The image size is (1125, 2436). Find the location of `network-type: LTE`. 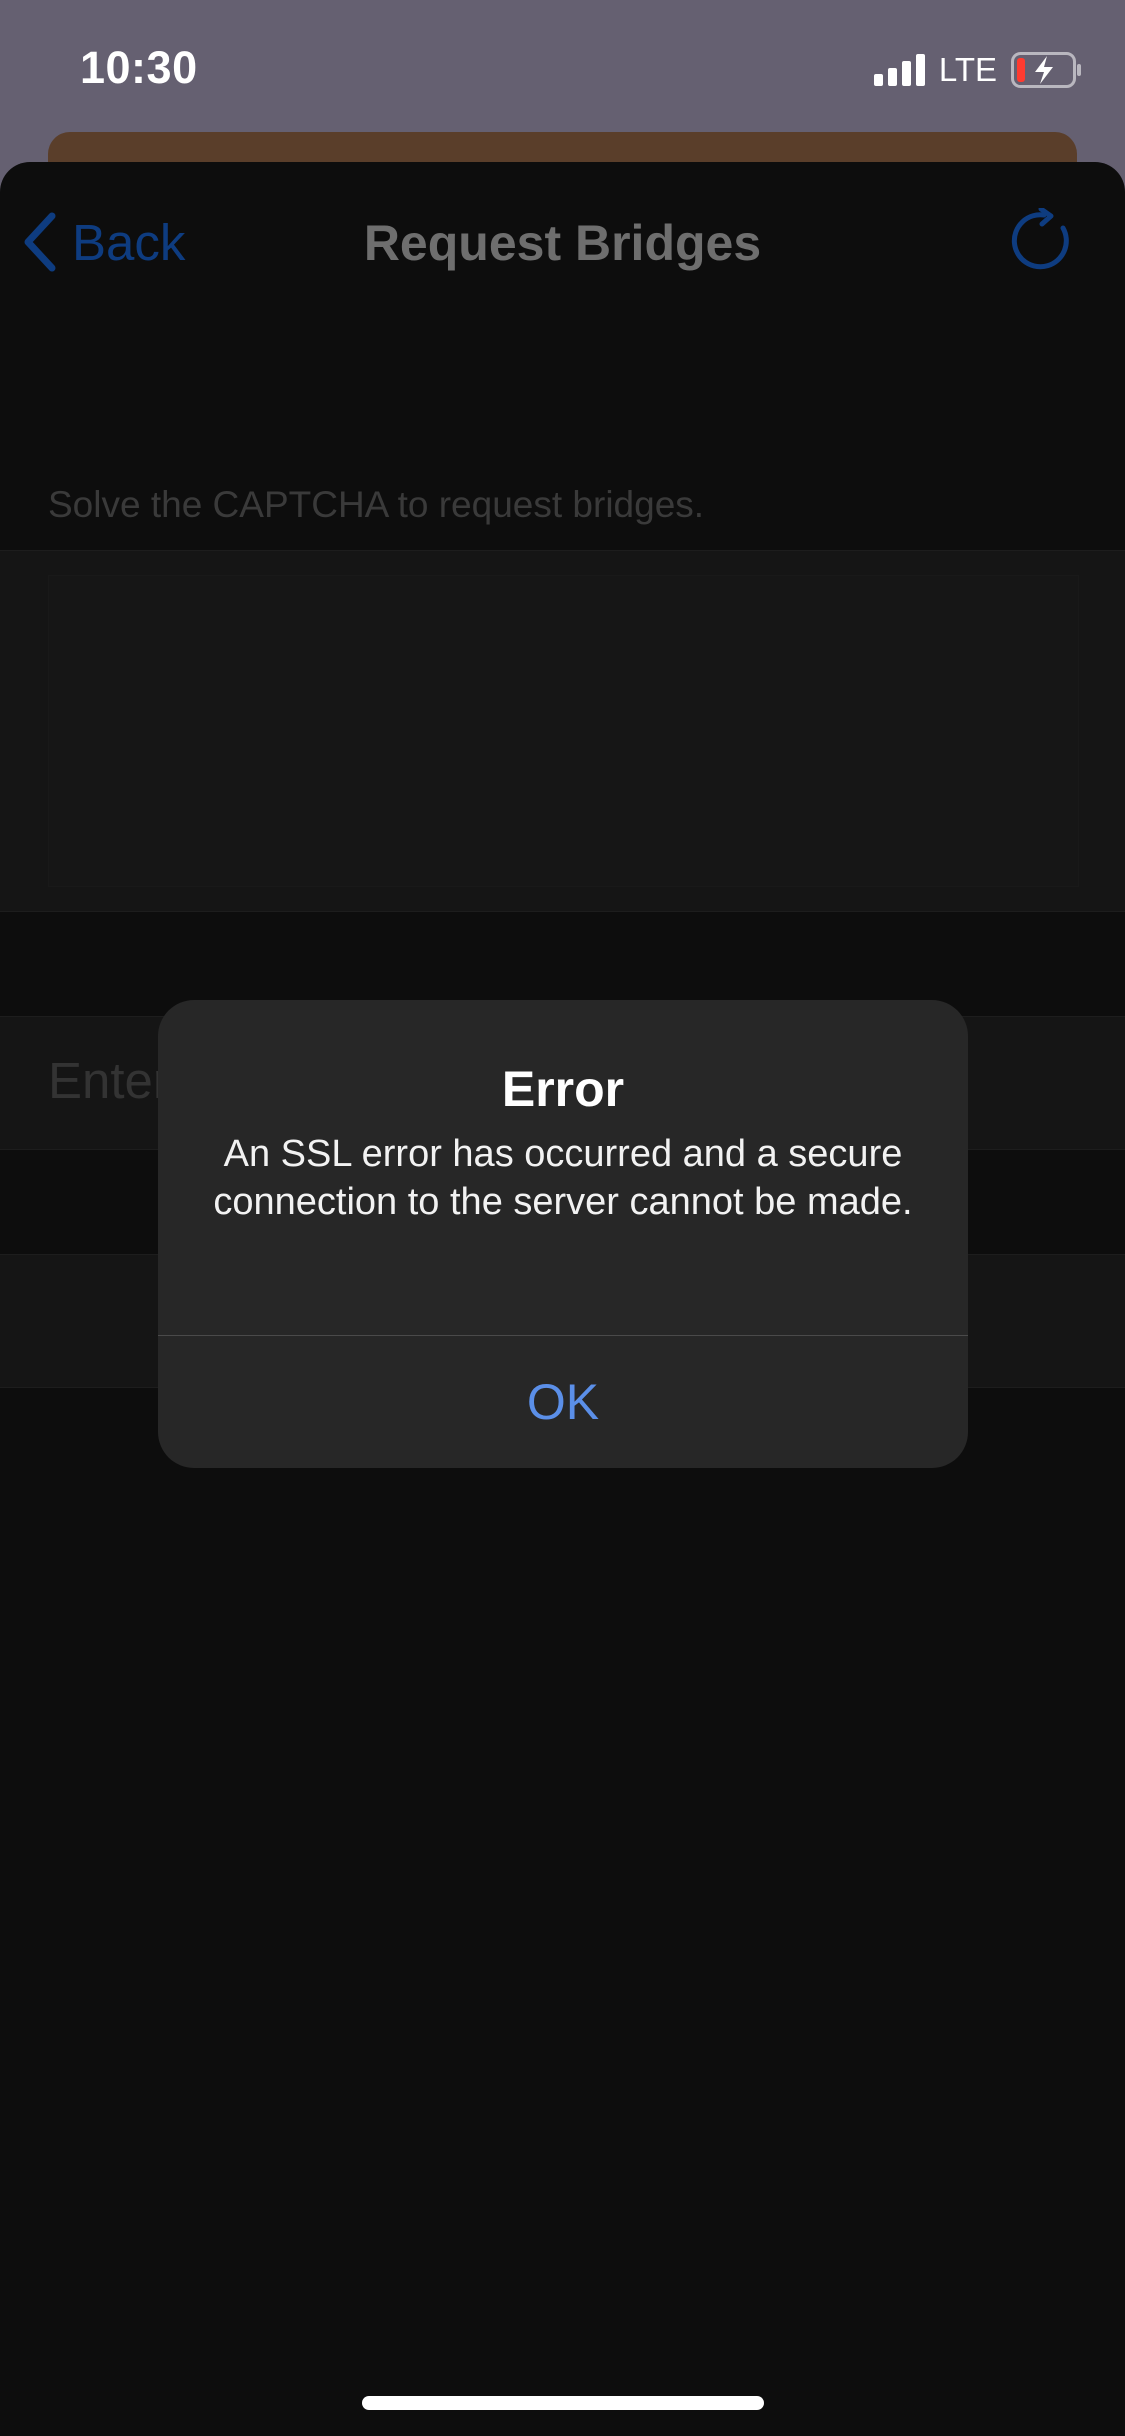

network-type: LTE is located at coordinates (967, 69).